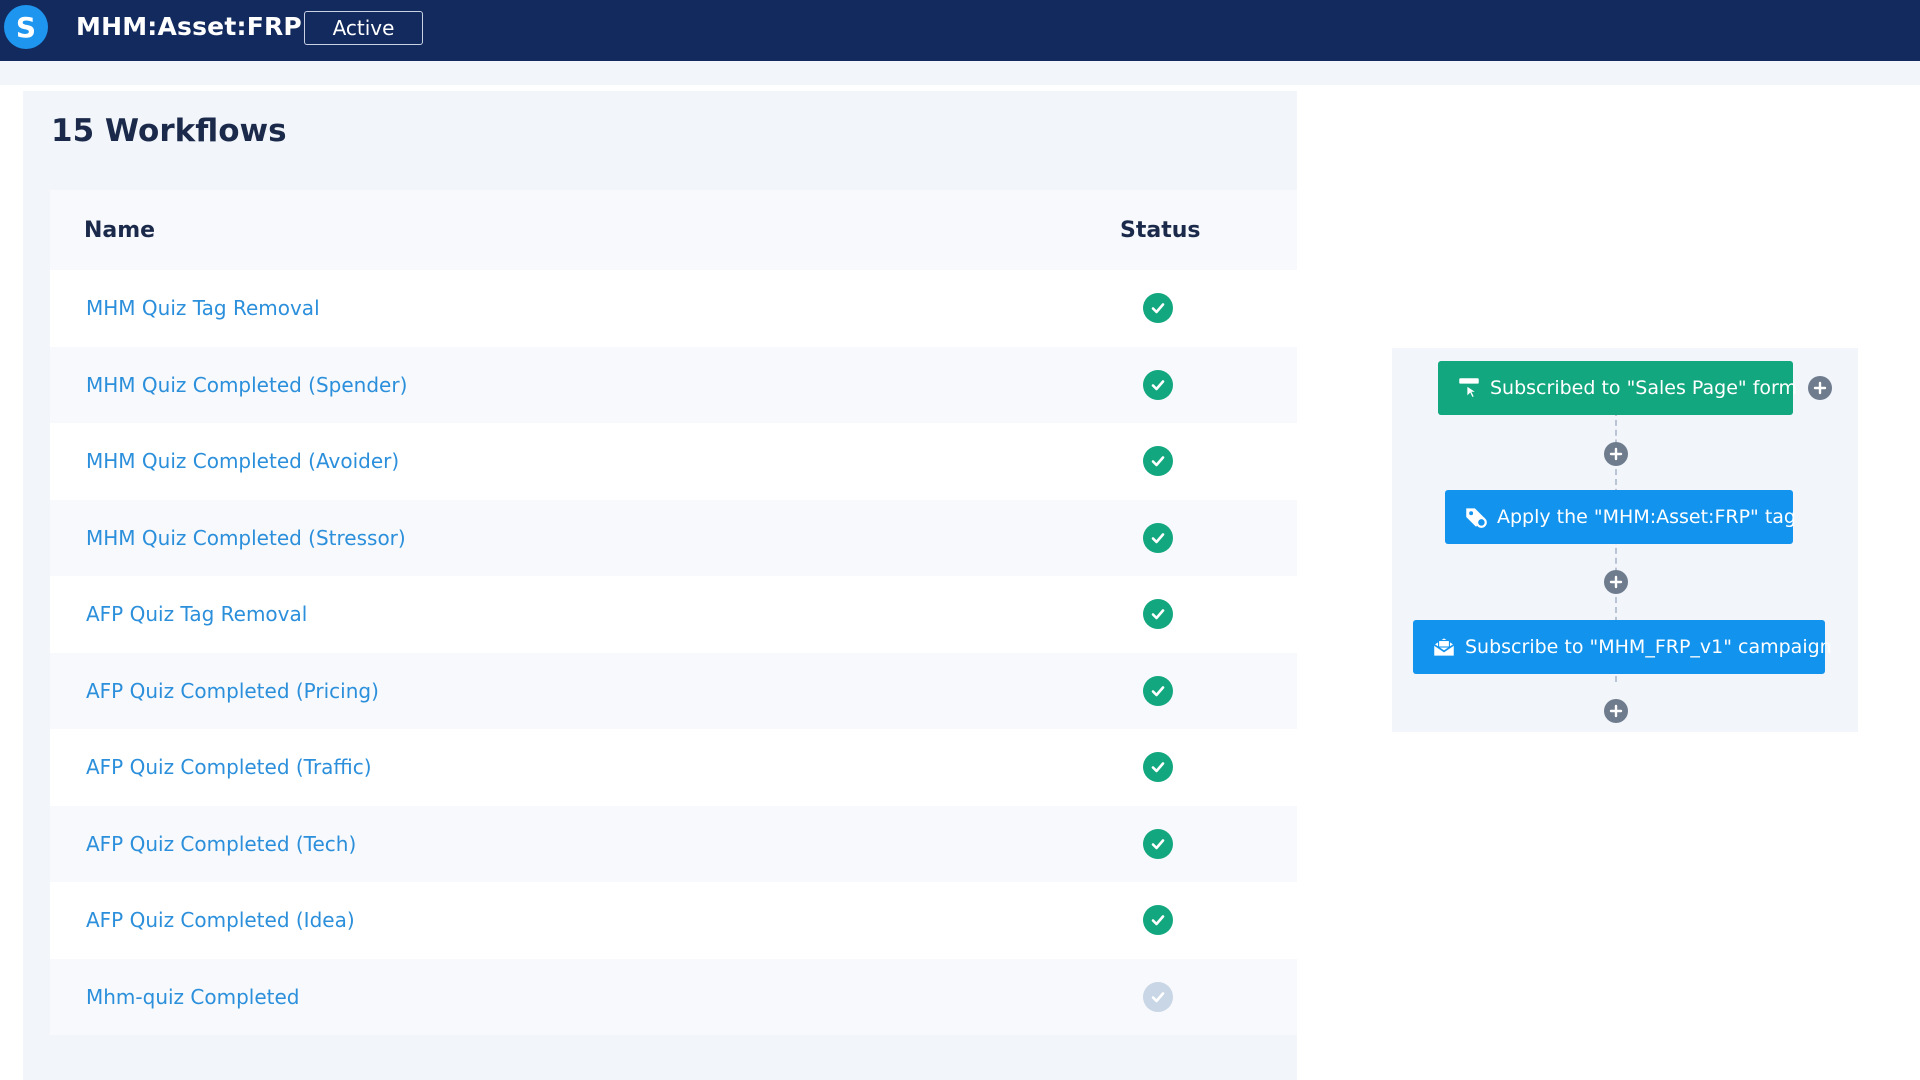 This screenshot has height=1080, width=1920. I want to click on tag-icon, so click(1476, 517).